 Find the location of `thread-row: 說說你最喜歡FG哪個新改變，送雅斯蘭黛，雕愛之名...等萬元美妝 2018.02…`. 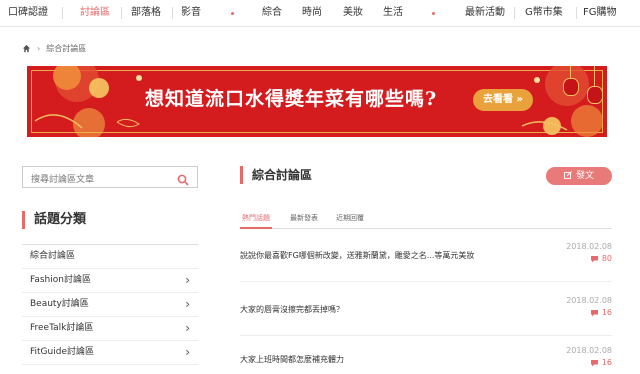

thread-row: 說說你最喜歡FG哪個新改變，送雅斯蘭黛，雕愛之名...等萬元美妝 2018.02… is located at coordinates (426, 262).